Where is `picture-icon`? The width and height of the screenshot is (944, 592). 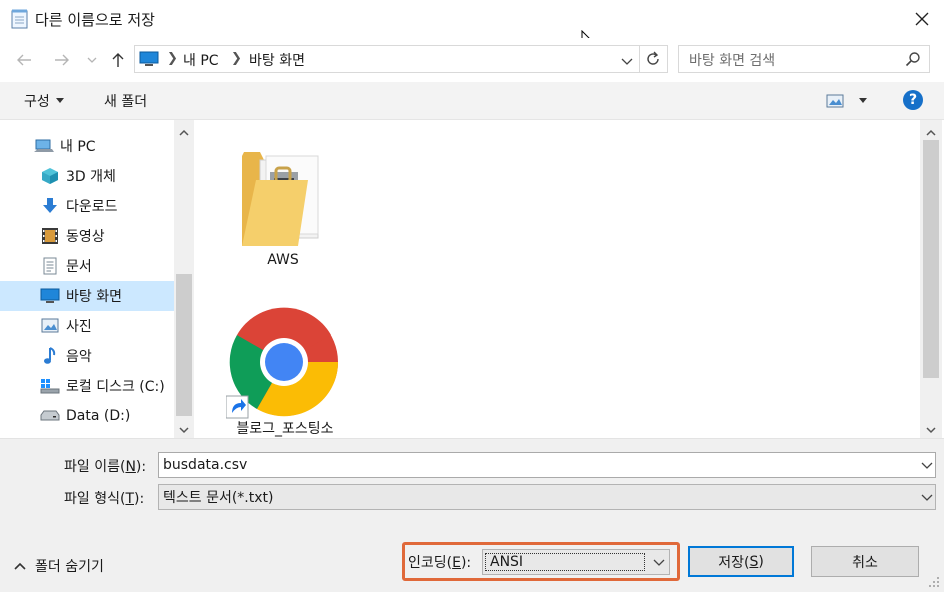
picture-icon is located at coordinates (50, 326).